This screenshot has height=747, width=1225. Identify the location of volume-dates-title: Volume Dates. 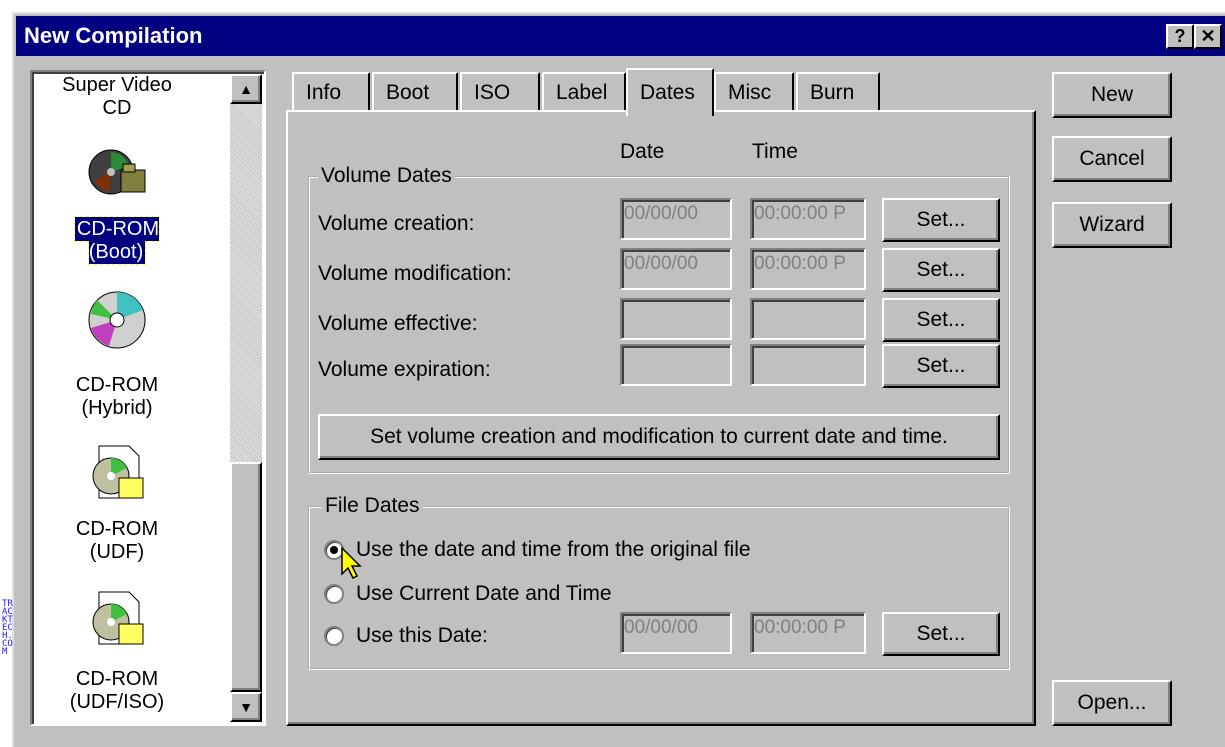
(386, 176).